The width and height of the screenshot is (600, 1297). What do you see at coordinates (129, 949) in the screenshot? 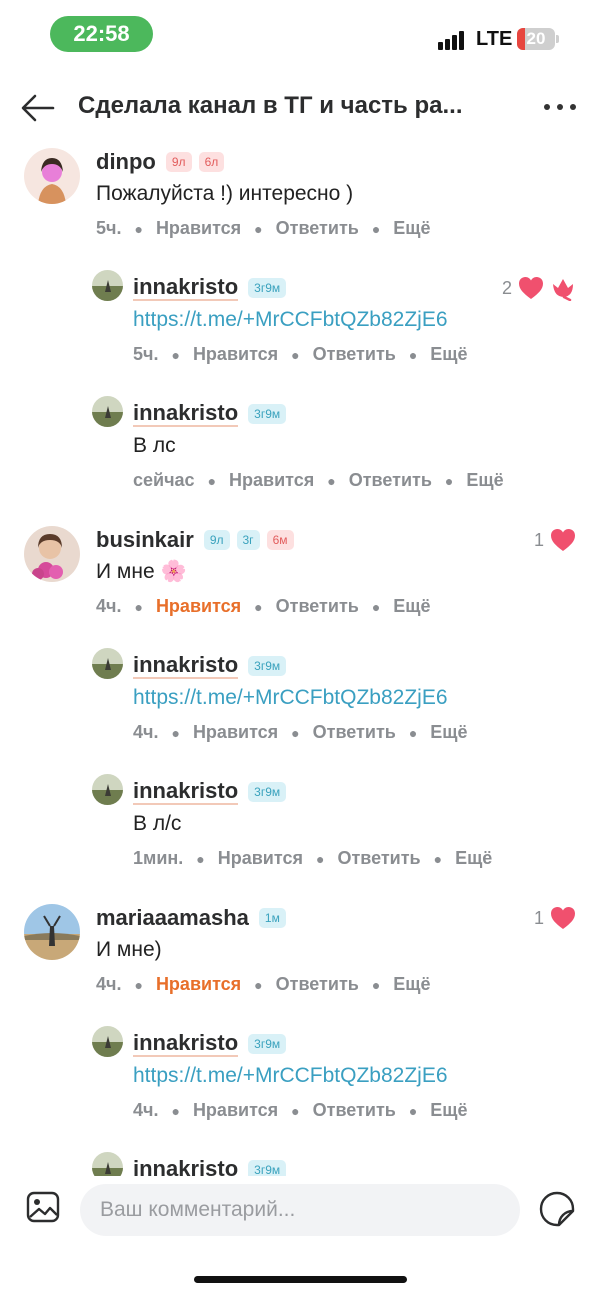
I see `comment-text: И мне)` at bounding box center [129, 949].